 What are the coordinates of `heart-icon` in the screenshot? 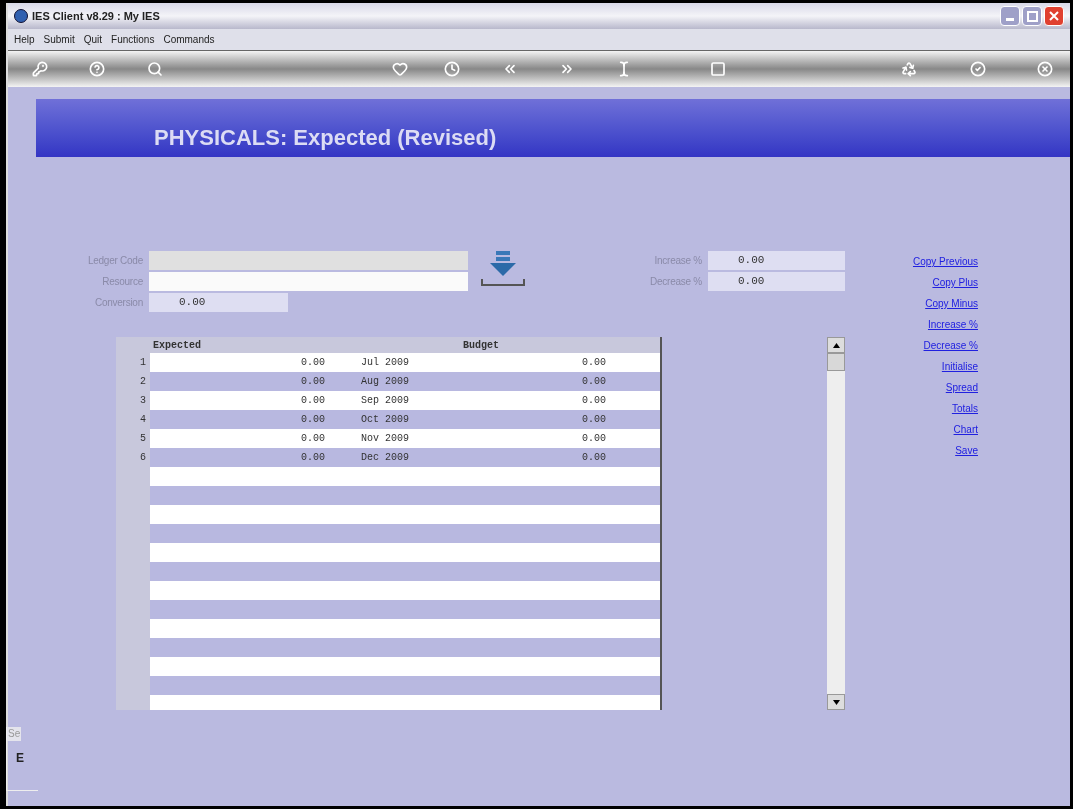 It's located at (400, 69).